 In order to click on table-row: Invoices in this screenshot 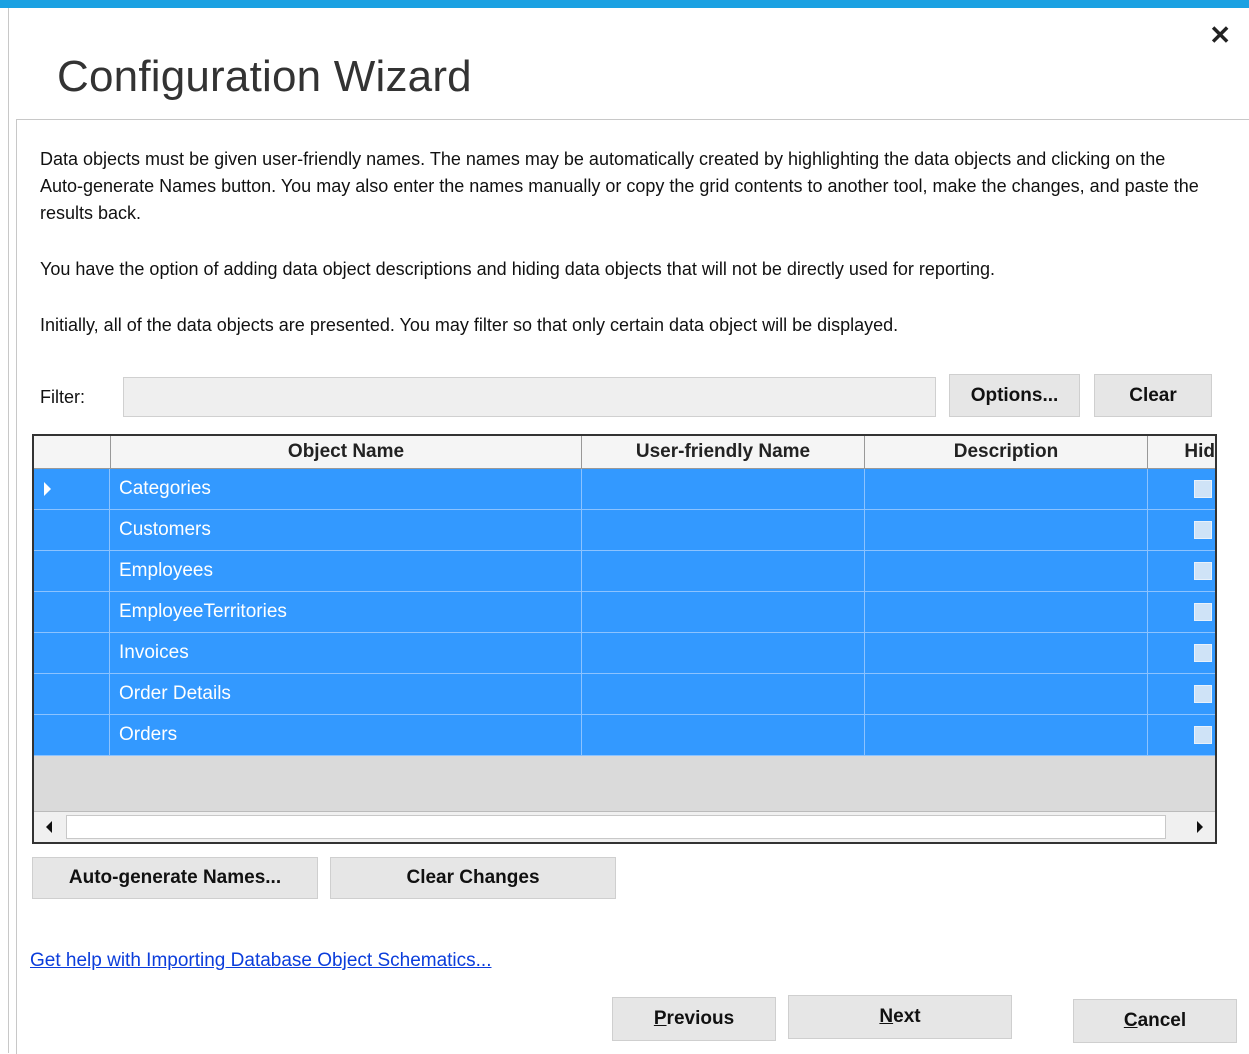, I will do `click(624, 653)`.